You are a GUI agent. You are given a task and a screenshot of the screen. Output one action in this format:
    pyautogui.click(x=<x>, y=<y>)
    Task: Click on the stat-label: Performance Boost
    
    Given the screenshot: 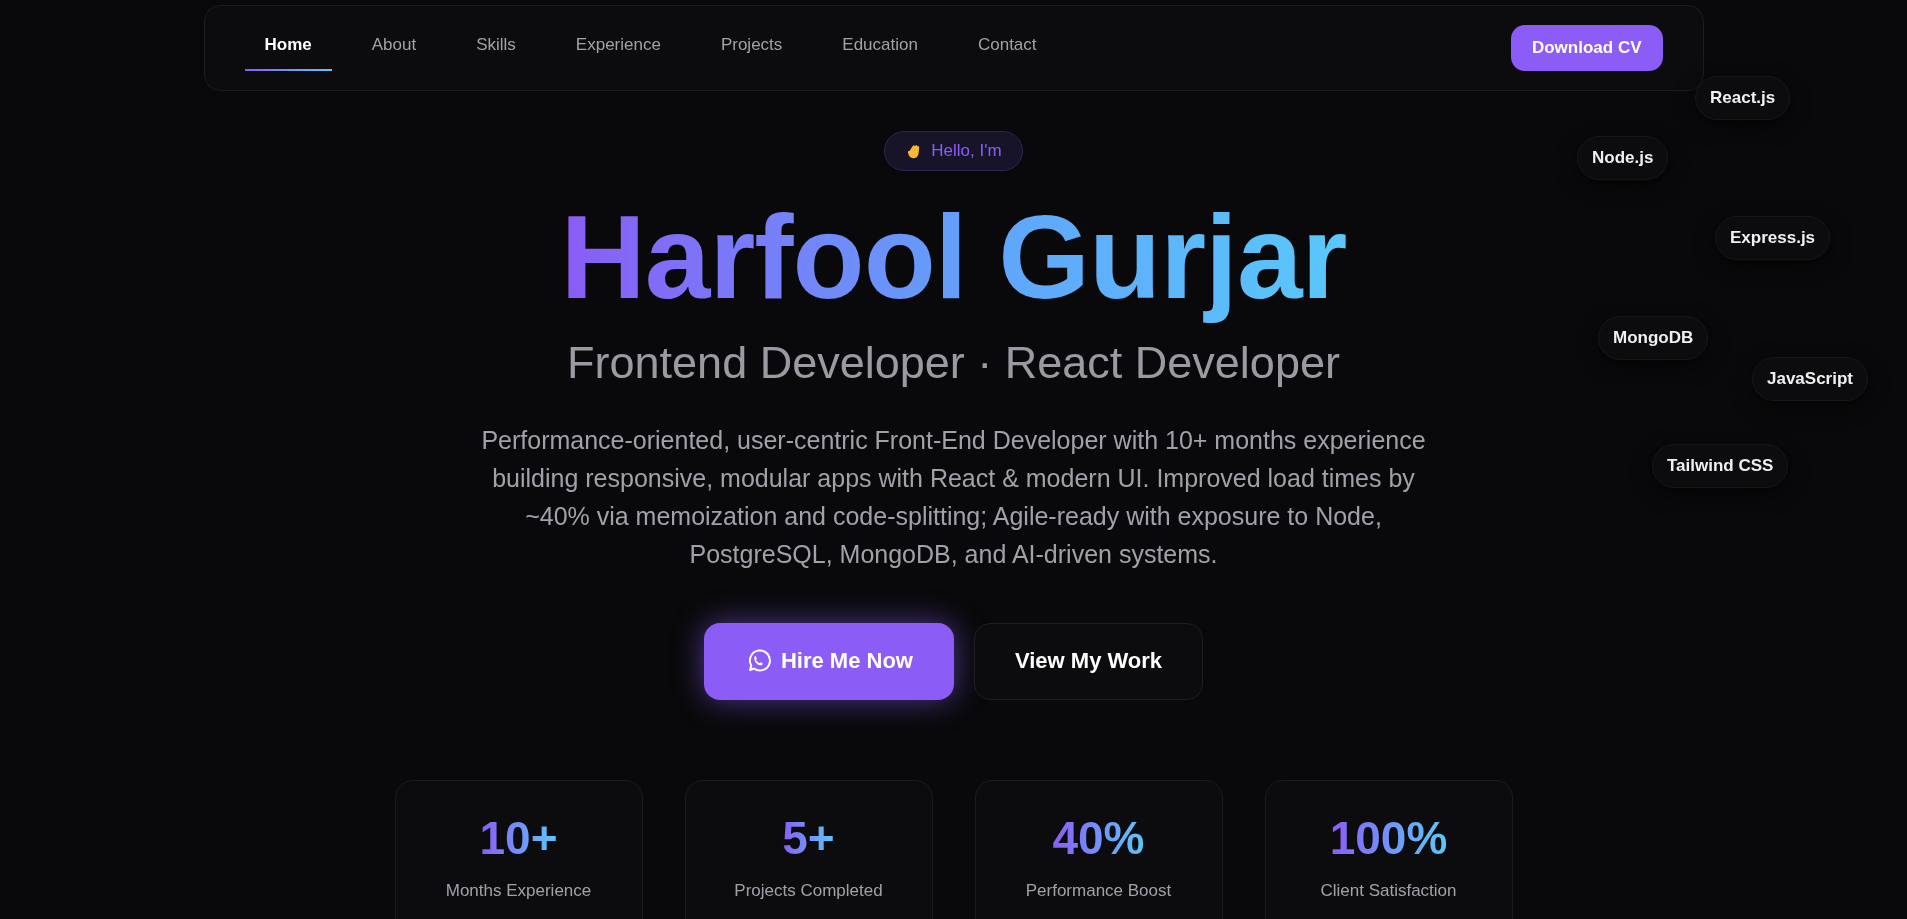 What is the action you would take?
    pyautogui.click(x=1098, y=890)
    